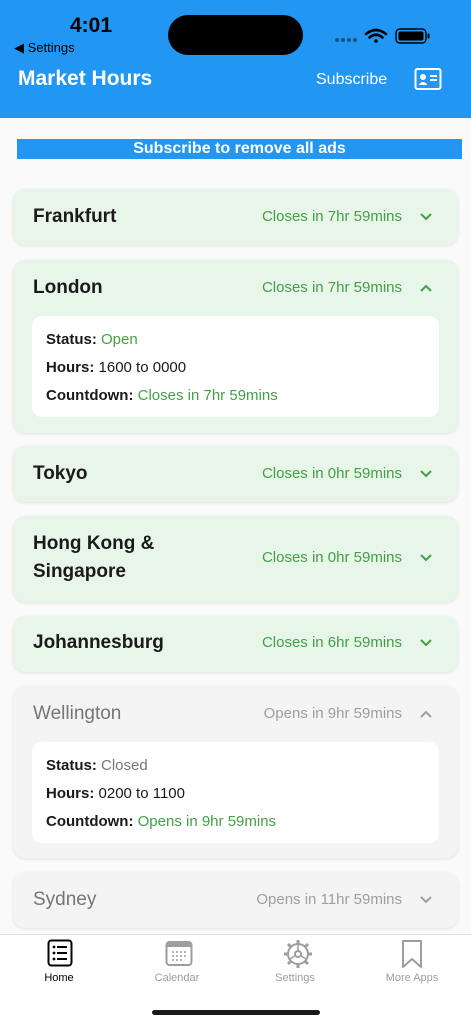 This screenshot has height=1024, width=471. Describe the element at coordinates (79, 571) in the screenshot. I see `market-city-line2: Singapore` at that location.